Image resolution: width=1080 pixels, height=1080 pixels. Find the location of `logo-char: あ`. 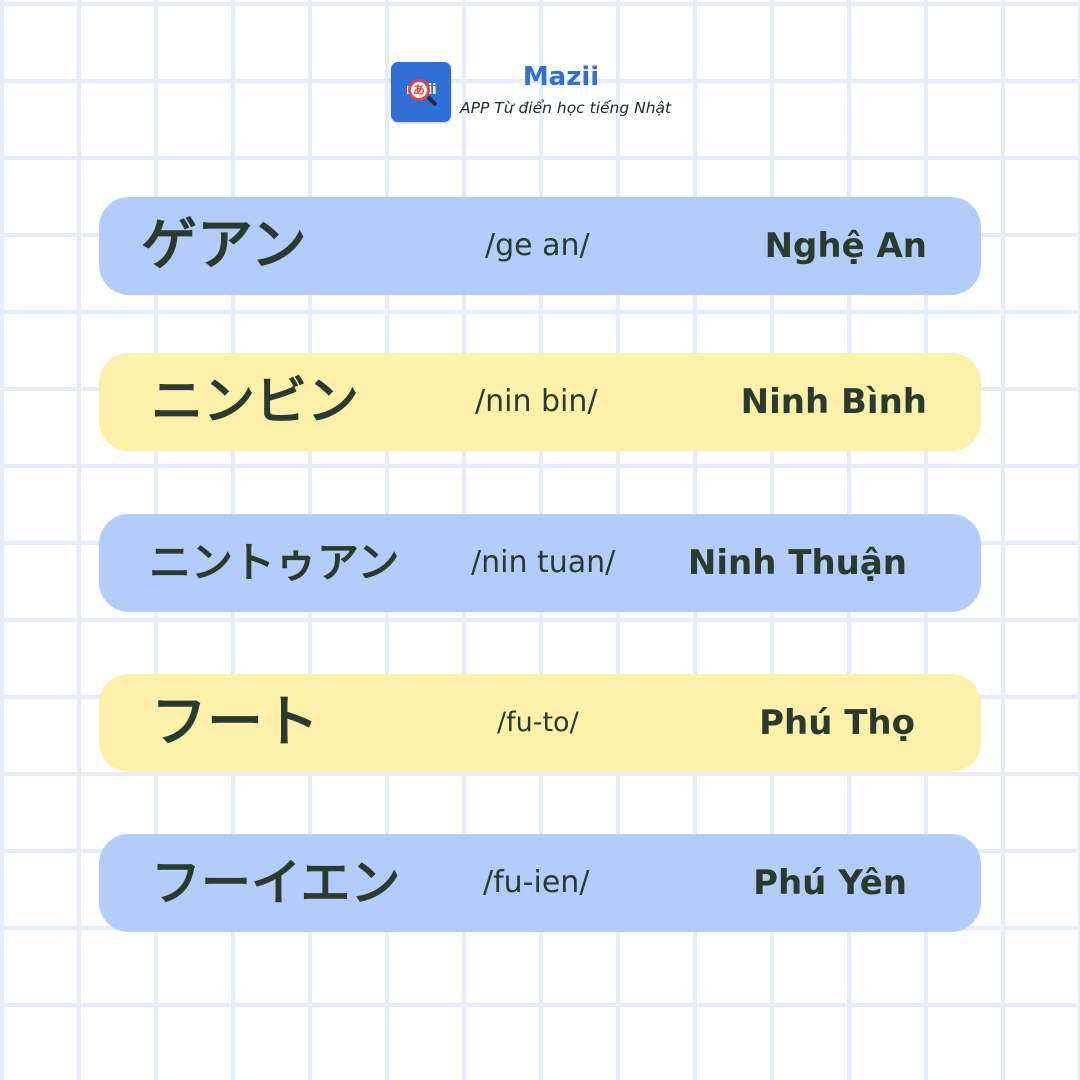

logo-char: あ is located at coordinates (418, 90).